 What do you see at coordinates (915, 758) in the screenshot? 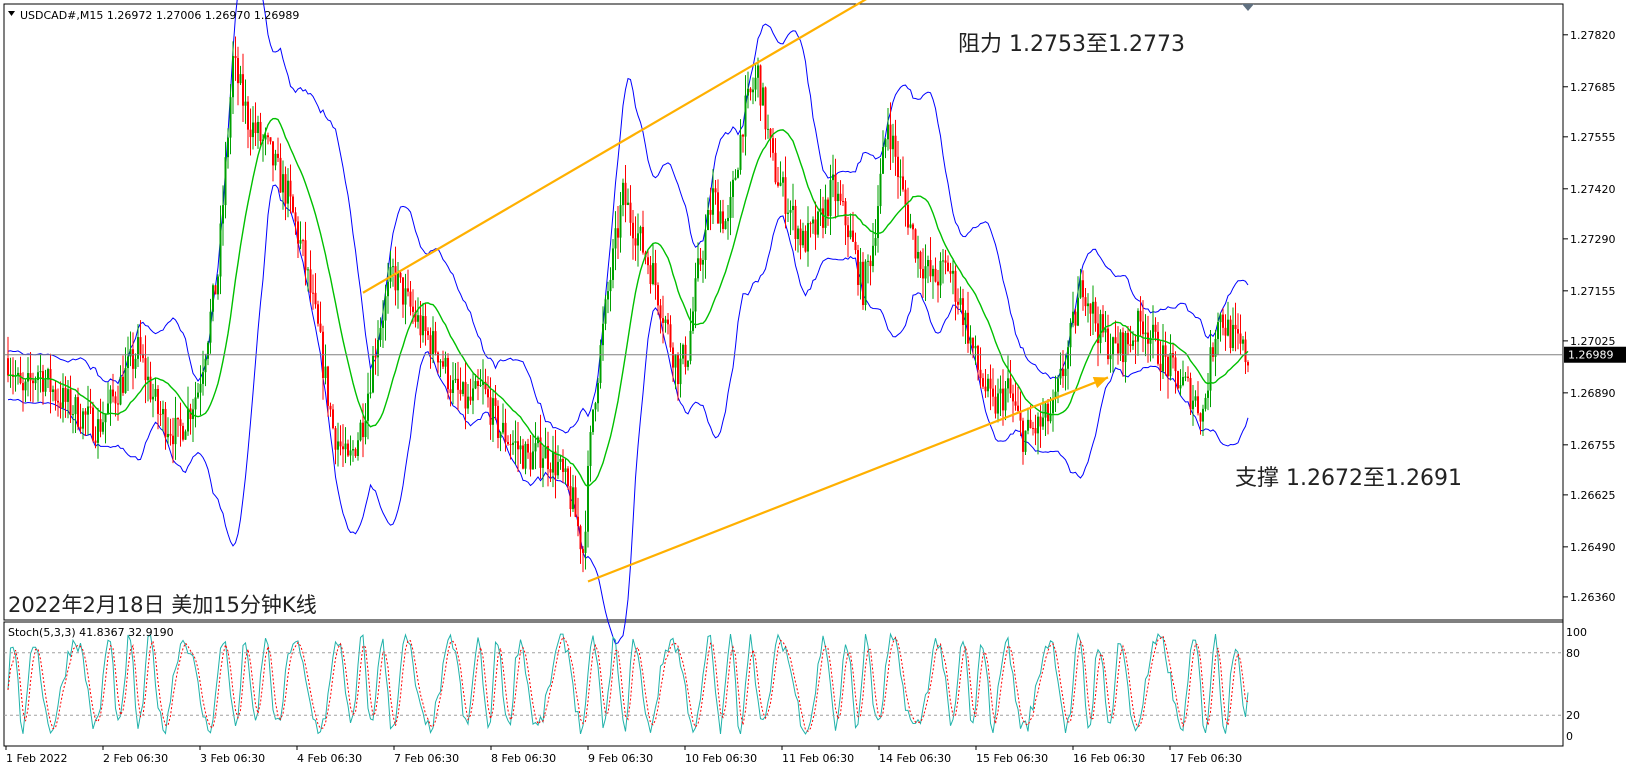
I see `time-tick-label: 14 Feb 06:30` at bounding box center [915, 758].